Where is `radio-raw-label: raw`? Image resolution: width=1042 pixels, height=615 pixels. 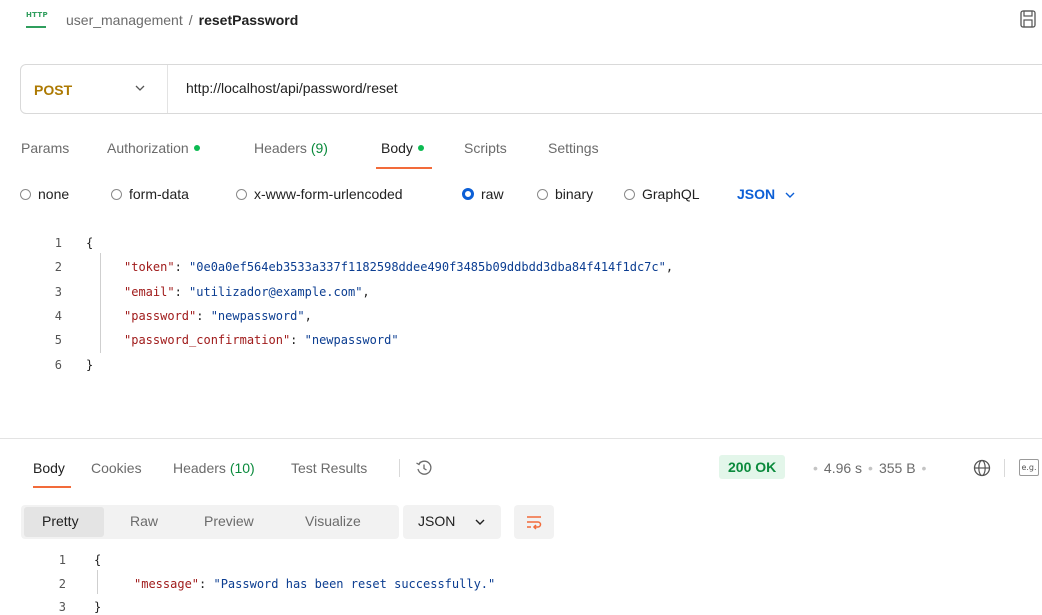
radio-raw-label: raw is located at coordinates (492, 194).